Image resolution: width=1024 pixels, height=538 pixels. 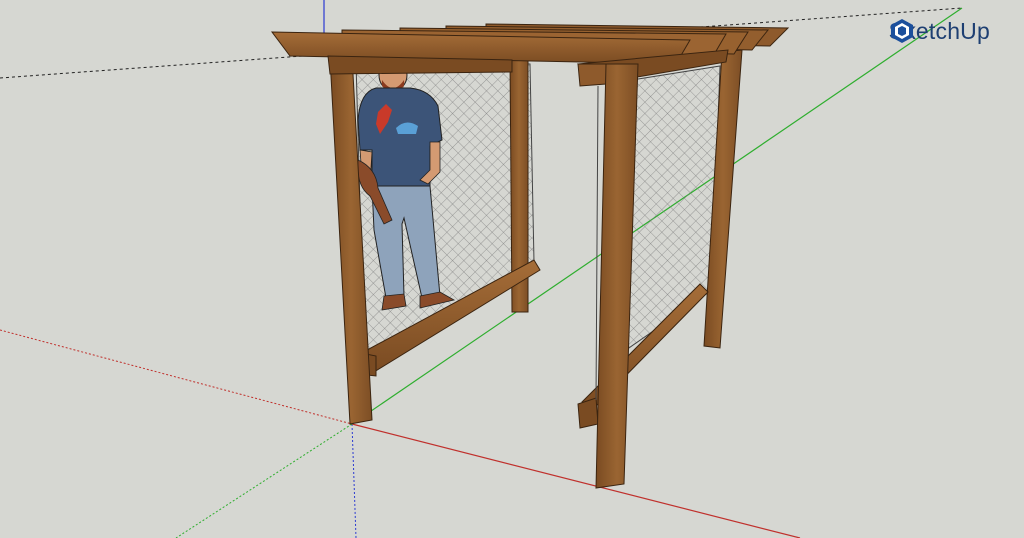 I want to click on red-axis-negative, so click(x=176, y=377).